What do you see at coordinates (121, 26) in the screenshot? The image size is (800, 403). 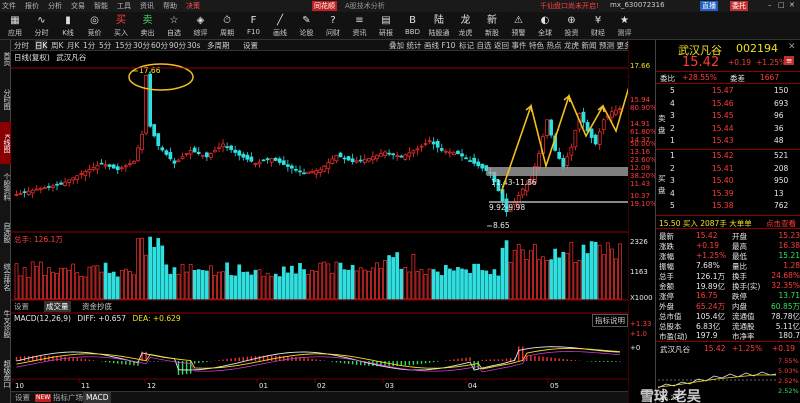 I see `toolbar-button-4: 买买入` at bounding box center [121, 26].